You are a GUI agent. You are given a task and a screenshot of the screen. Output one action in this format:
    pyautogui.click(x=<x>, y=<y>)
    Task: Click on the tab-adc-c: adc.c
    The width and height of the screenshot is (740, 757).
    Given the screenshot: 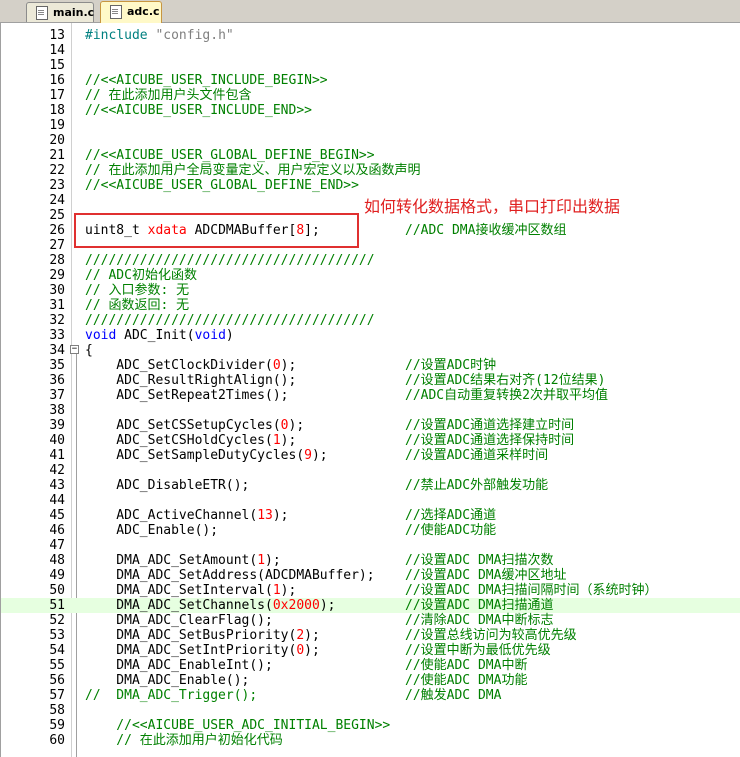 What is the action you would take?
    pyautogui.click(x=131, y=12)
    